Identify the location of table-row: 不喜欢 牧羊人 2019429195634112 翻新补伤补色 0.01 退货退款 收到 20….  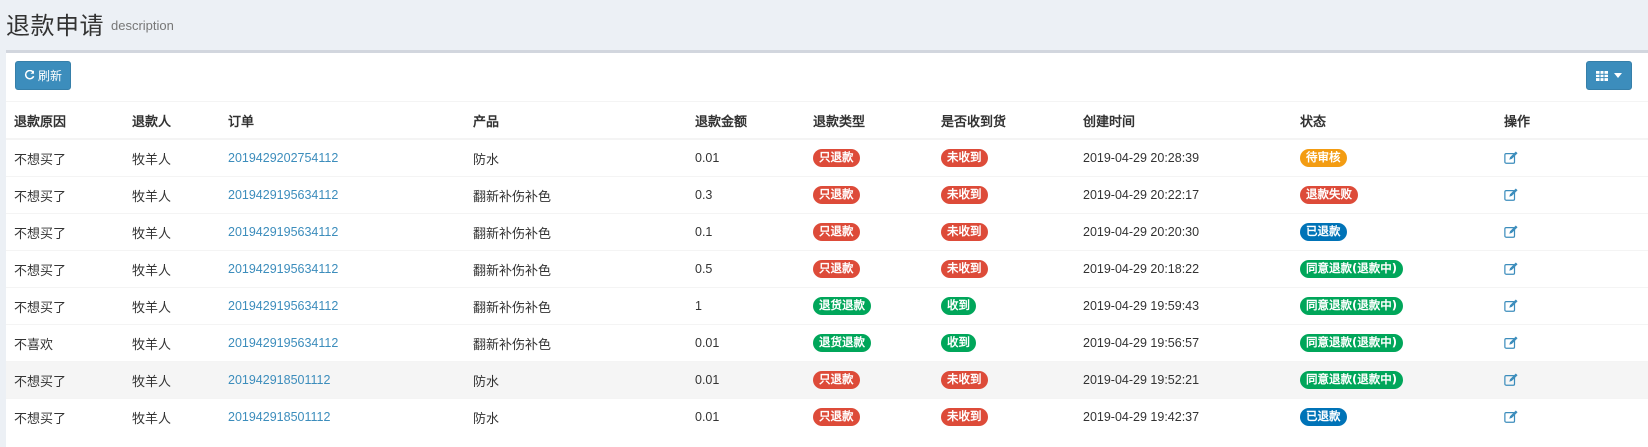
(827, 343).